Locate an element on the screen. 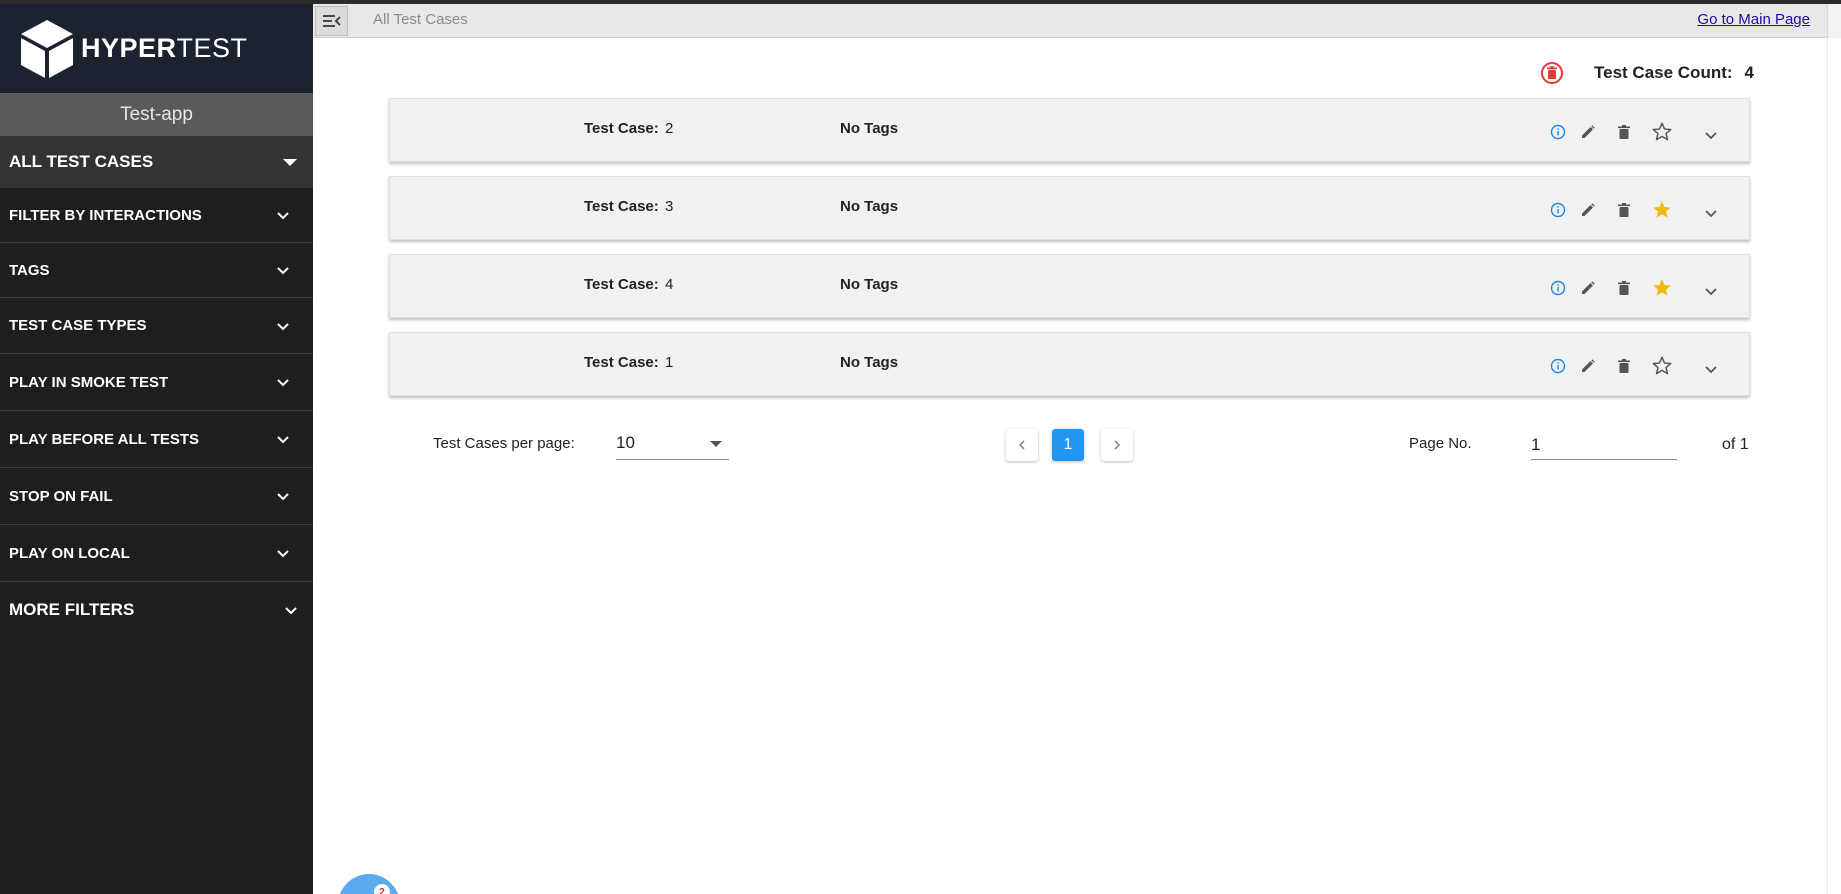  test-case-number: 2 is located at coordinates (669, 128).